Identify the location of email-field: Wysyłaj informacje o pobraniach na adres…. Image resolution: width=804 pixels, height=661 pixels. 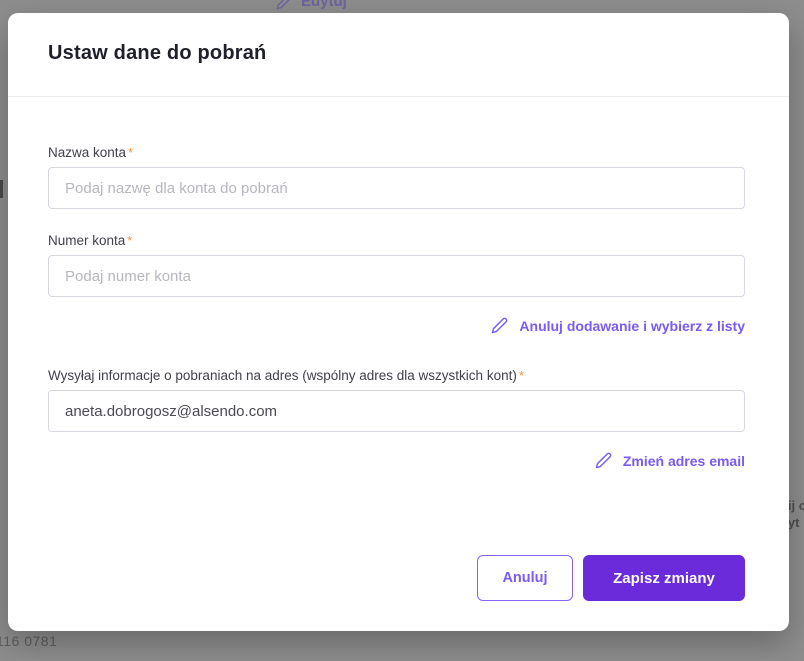
(396, 400).